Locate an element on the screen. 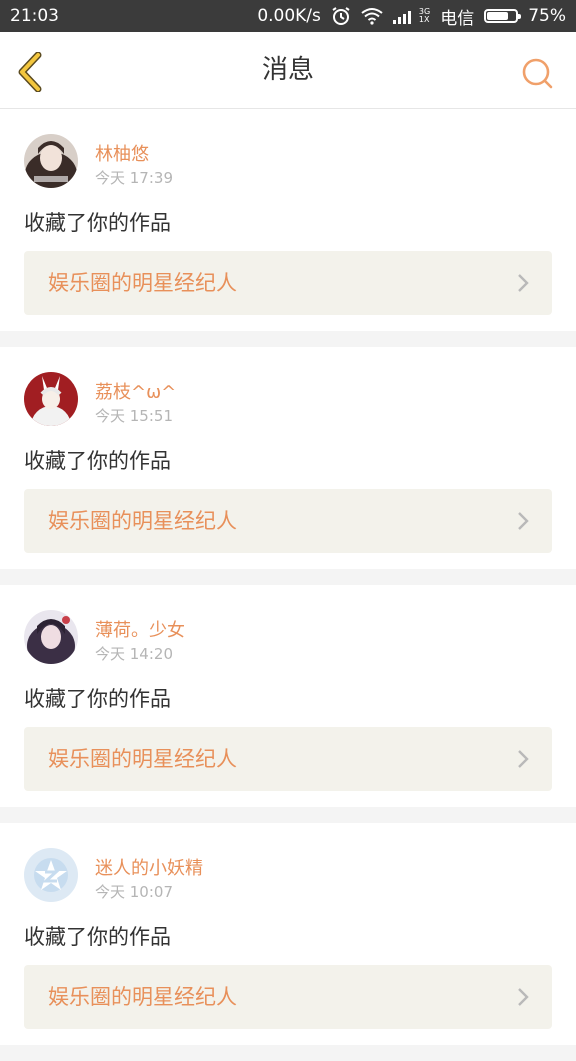  search-button is located at coordinates (537, 73).